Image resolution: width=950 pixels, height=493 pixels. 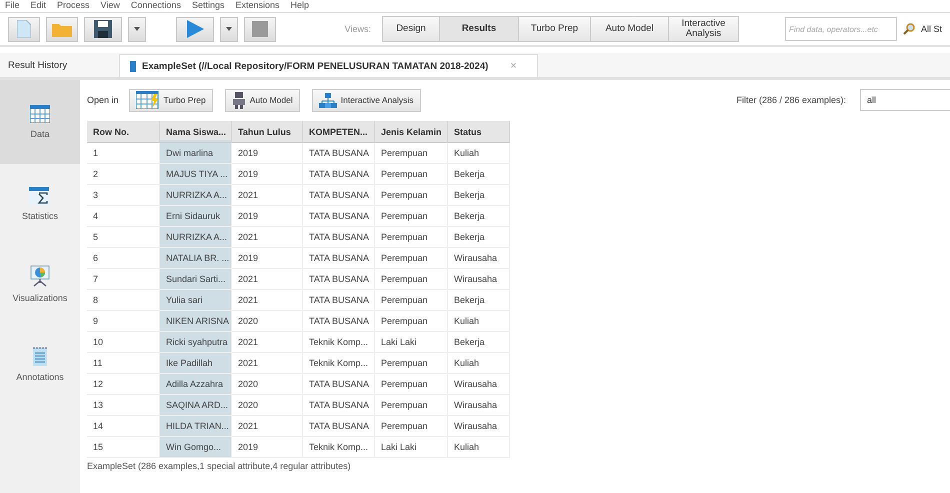 I want to click on easel-chart-icon, so click(x=40, y=276).